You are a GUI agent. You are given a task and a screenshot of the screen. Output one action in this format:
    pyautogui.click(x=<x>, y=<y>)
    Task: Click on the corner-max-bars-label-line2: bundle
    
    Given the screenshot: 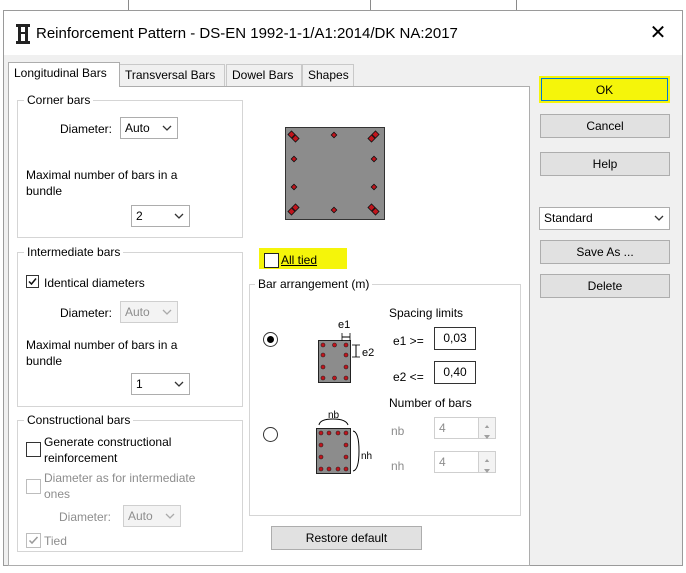 What is the action you would take?
    pyautogui.click(x=44, y=191)
    